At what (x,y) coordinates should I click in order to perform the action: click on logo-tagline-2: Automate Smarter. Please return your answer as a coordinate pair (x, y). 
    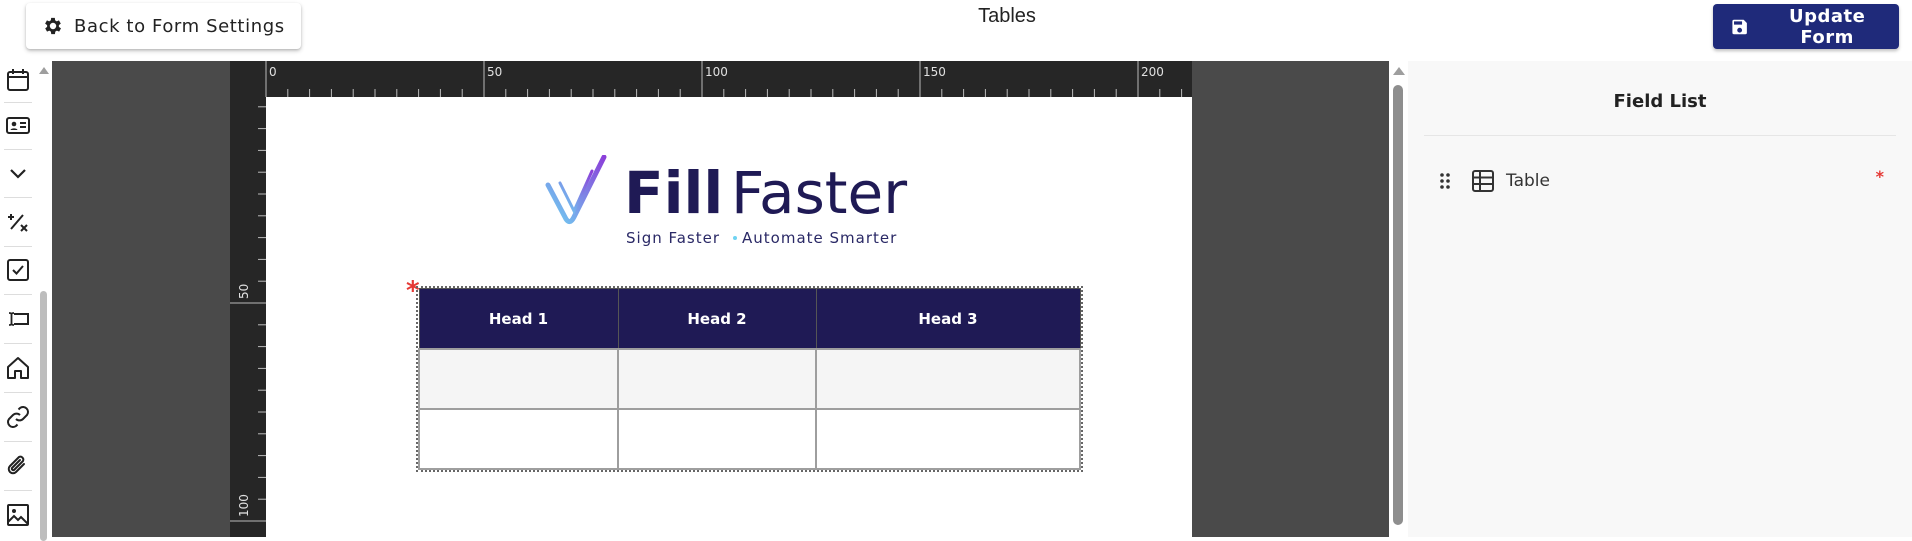
    Looking at the image, I should click on (819, 238).